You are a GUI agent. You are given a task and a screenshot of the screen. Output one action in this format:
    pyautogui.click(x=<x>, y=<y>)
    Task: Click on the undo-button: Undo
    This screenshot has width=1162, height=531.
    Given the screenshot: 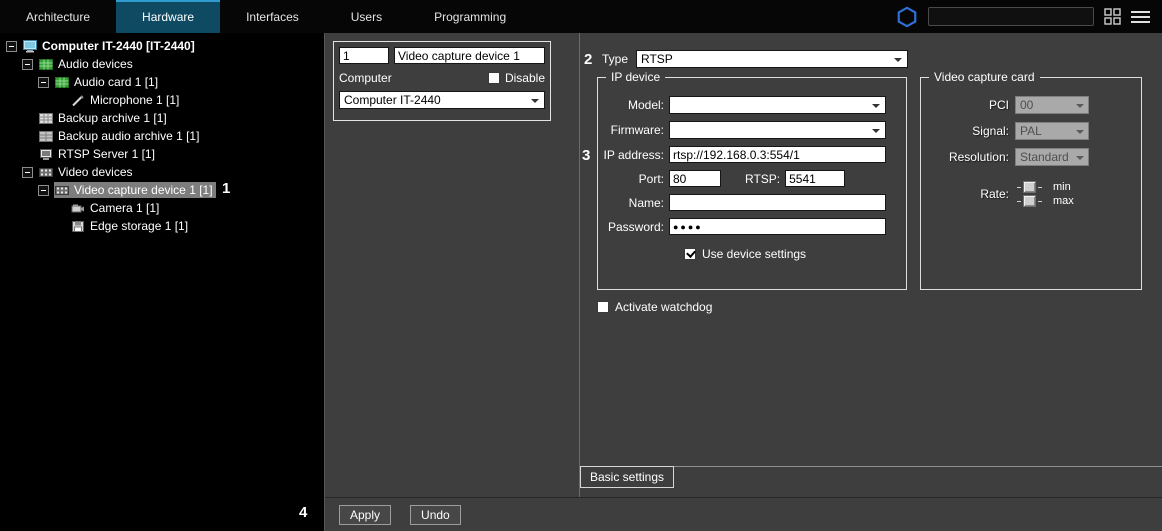 What is the action you would take?
    pyautogui.click(x=435, y=514)
    